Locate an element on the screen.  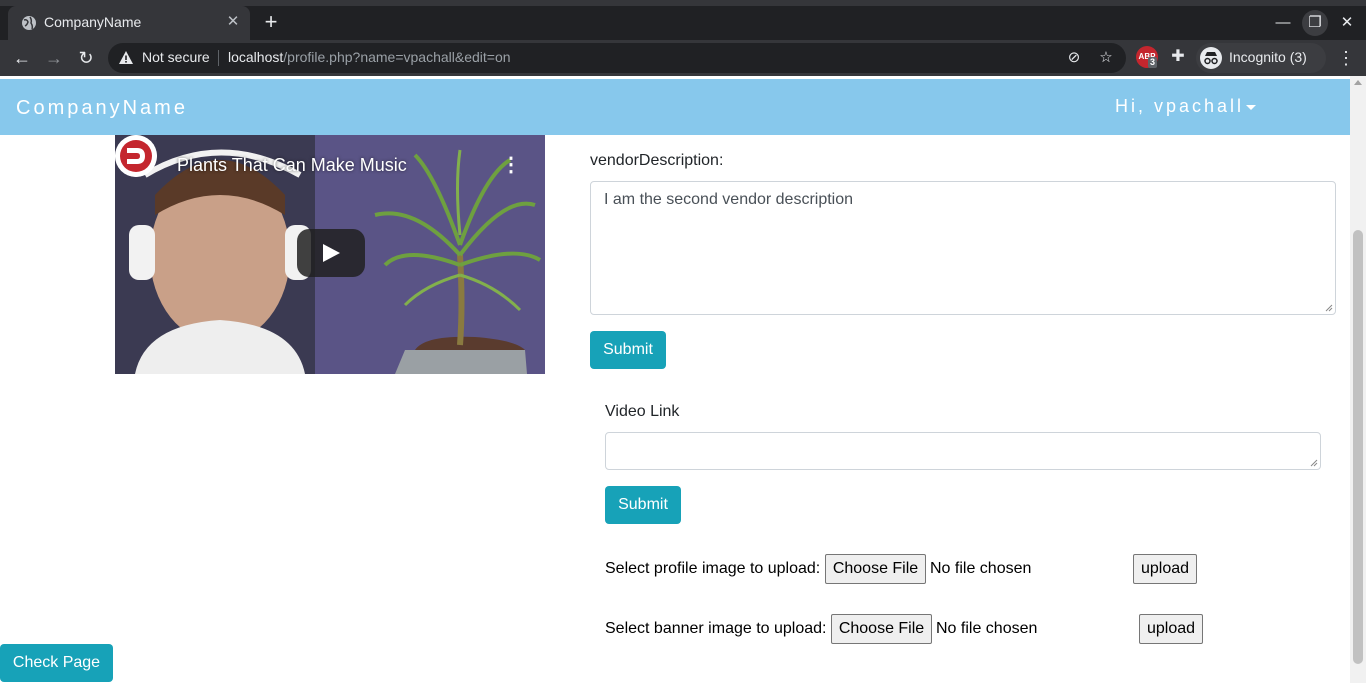
video-link-label: Video Link is located at coordinates (642, 411).